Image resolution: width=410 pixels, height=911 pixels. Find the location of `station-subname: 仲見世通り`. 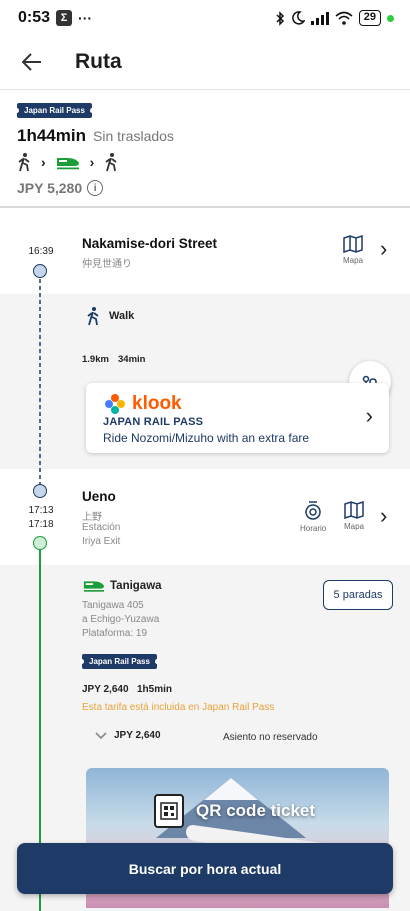

station-subname: 仲見世通り is located at coordinates (107, 264).